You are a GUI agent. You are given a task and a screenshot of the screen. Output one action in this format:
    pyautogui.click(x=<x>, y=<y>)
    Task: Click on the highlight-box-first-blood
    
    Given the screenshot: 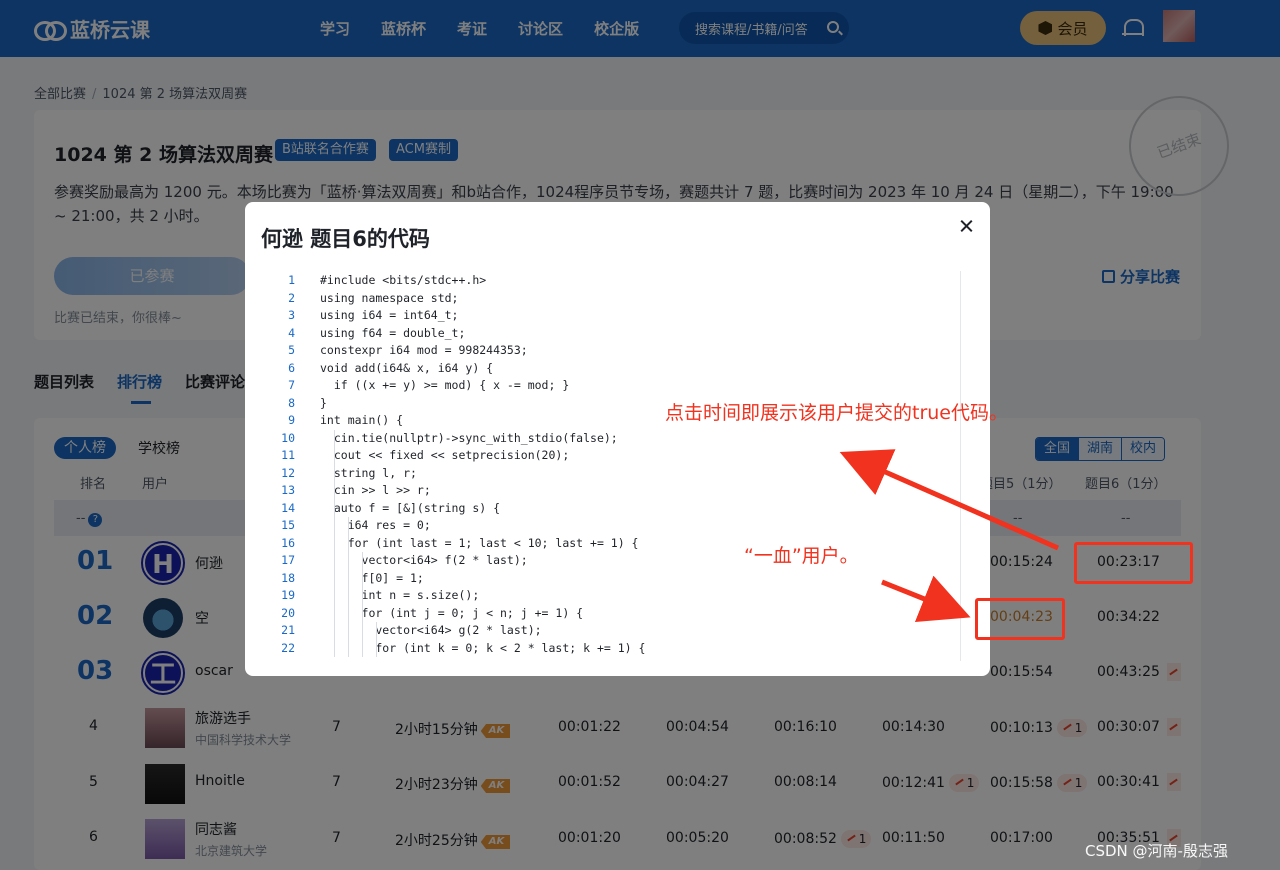 What is the action you would take?
    pyautogui.click(x=1020, y=619)
    